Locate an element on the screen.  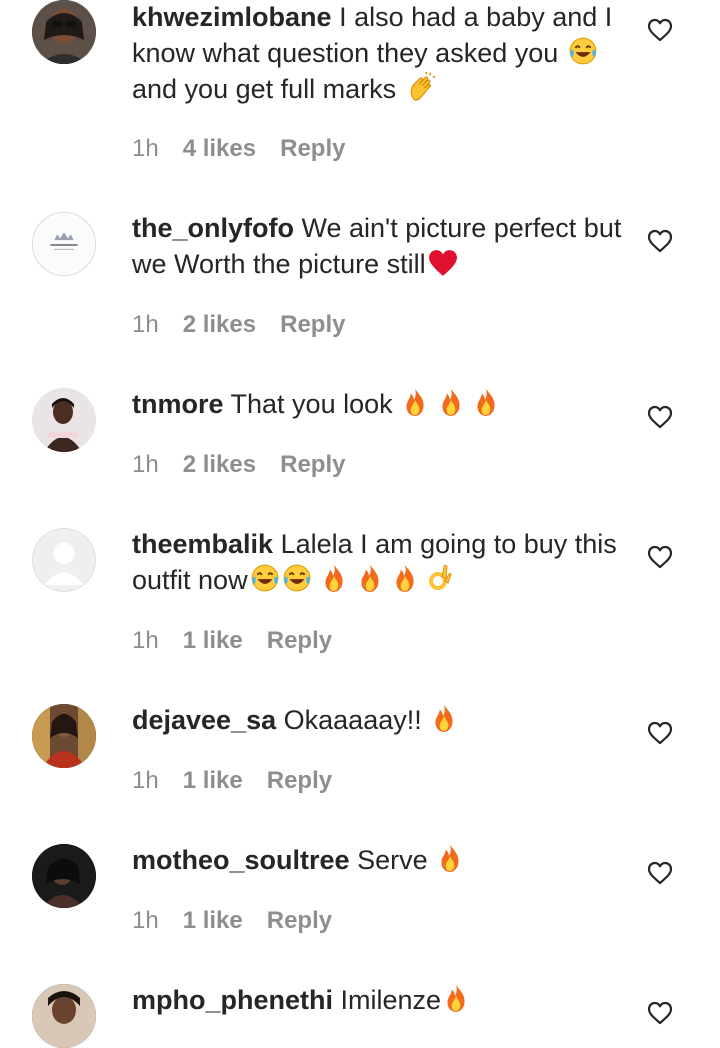
comment-text: tnmore That you look is located at coordinates (377, 404).